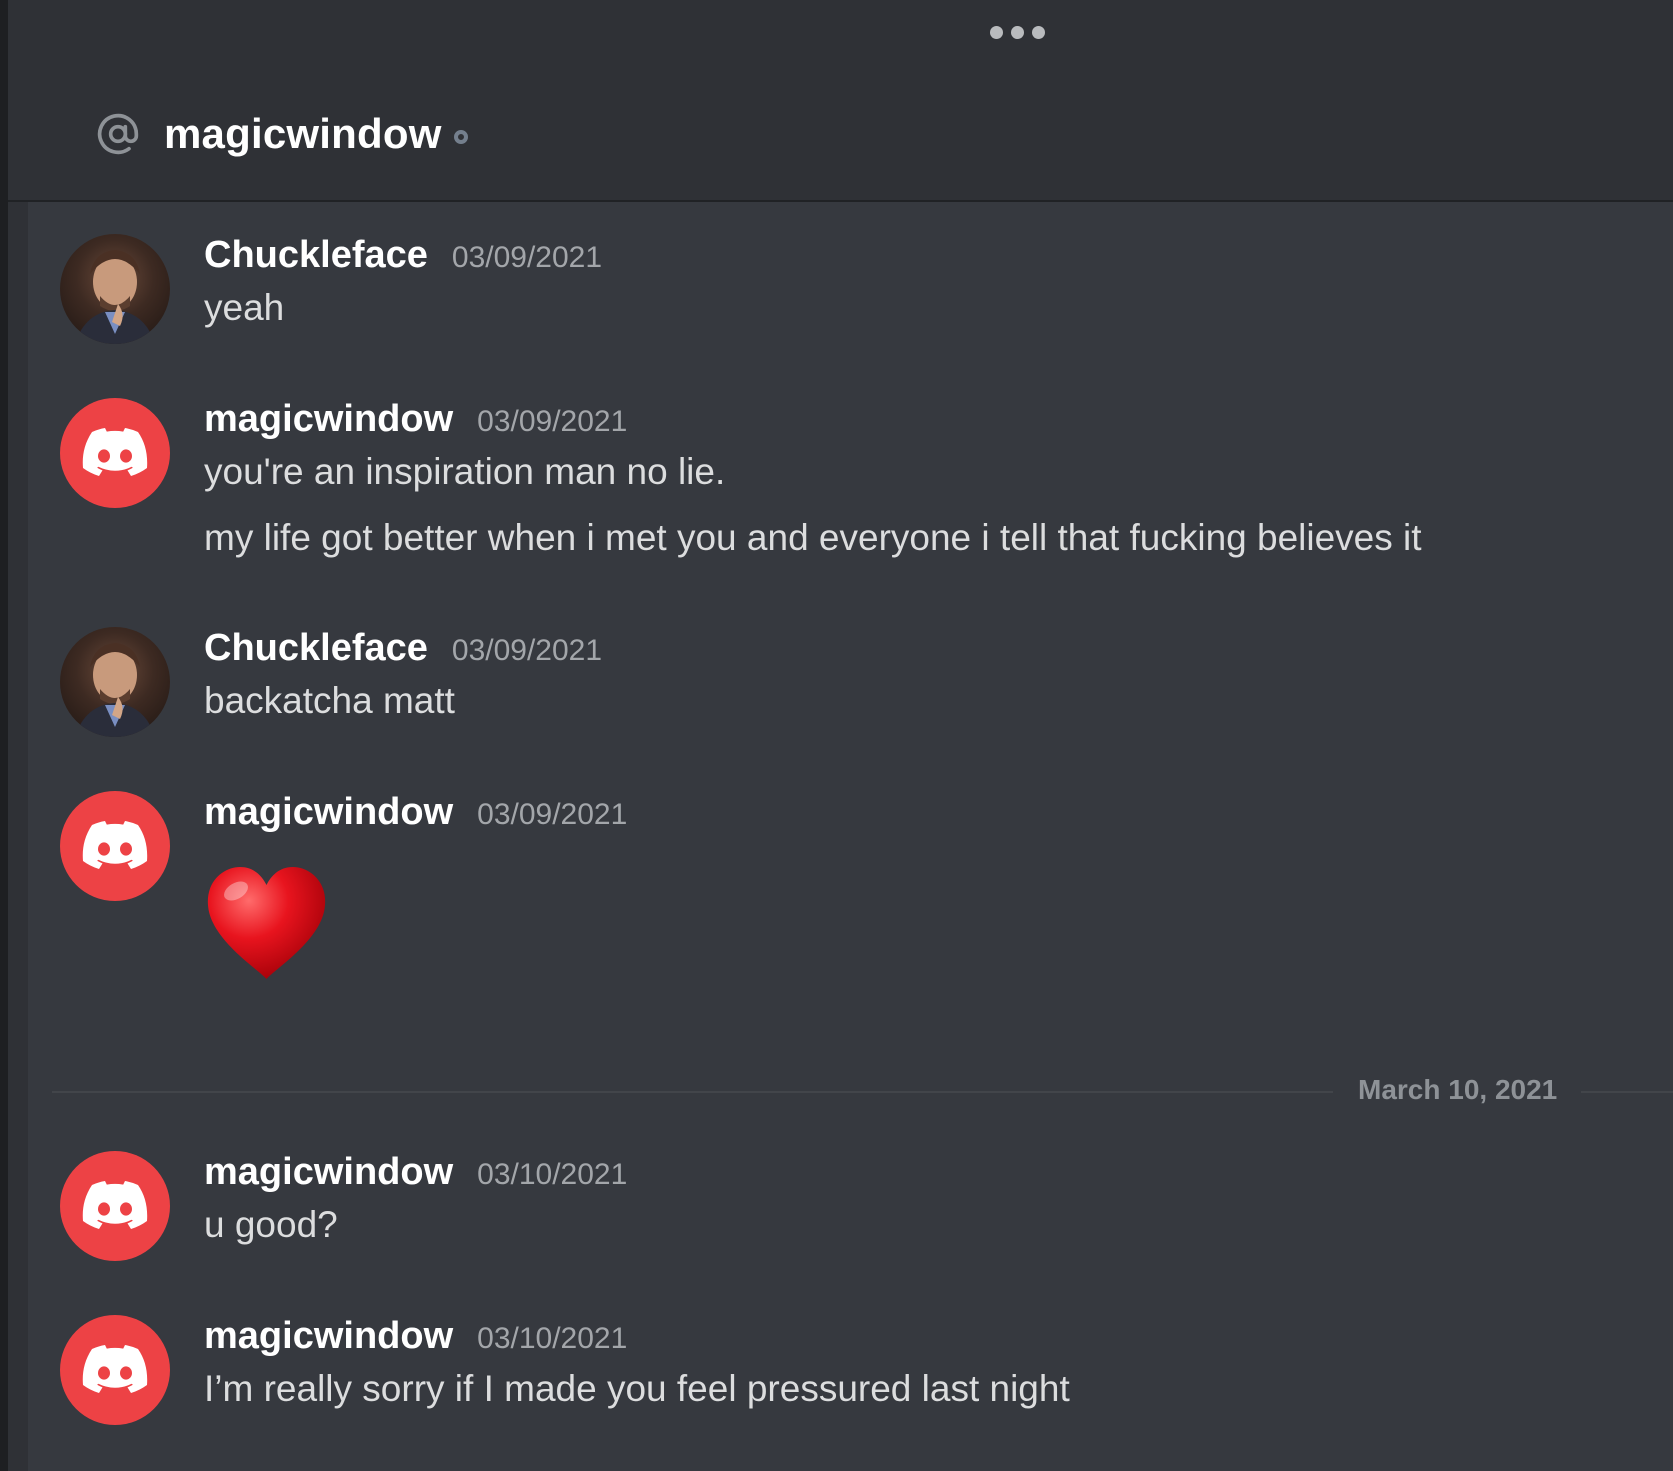  Describe the element at coordinates (266, 923) in the screenshot. I see `heart-emoji-icon` at that location.